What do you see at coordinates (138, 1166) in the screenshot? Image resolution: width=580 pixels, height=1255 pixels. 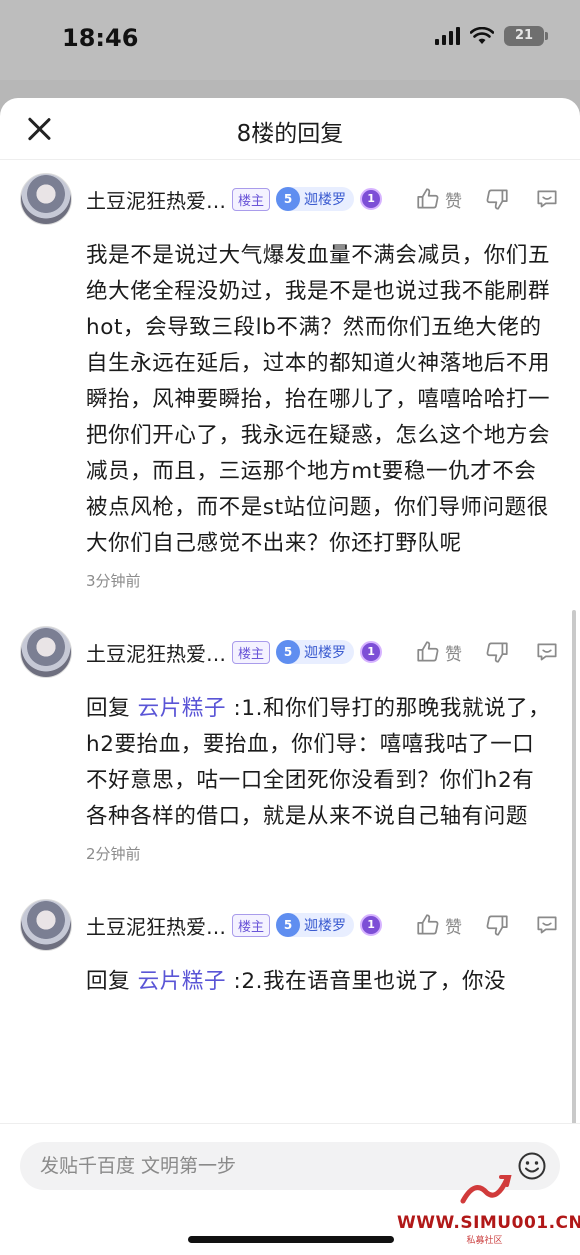 I see `comment-placeholder: 发贴千百度 文明第一步` at bounding box center [138, 1166].